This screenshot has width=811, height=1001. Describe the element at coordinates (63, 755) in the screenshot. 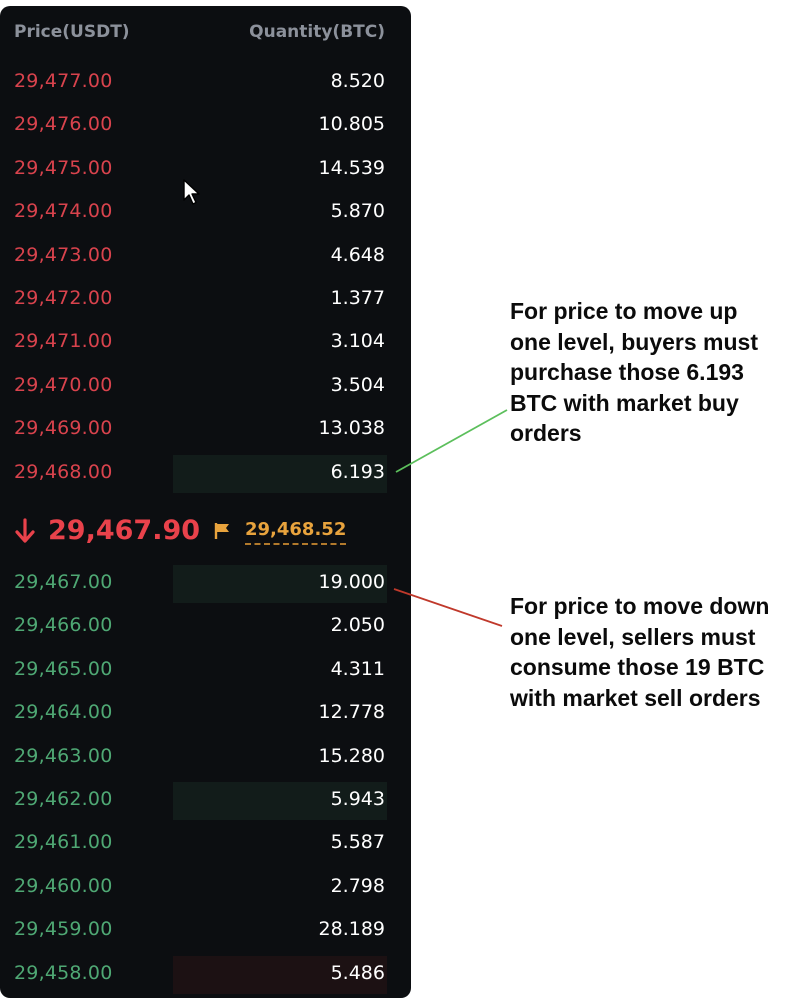

I see `bid-price: 29,463.00` at that location.